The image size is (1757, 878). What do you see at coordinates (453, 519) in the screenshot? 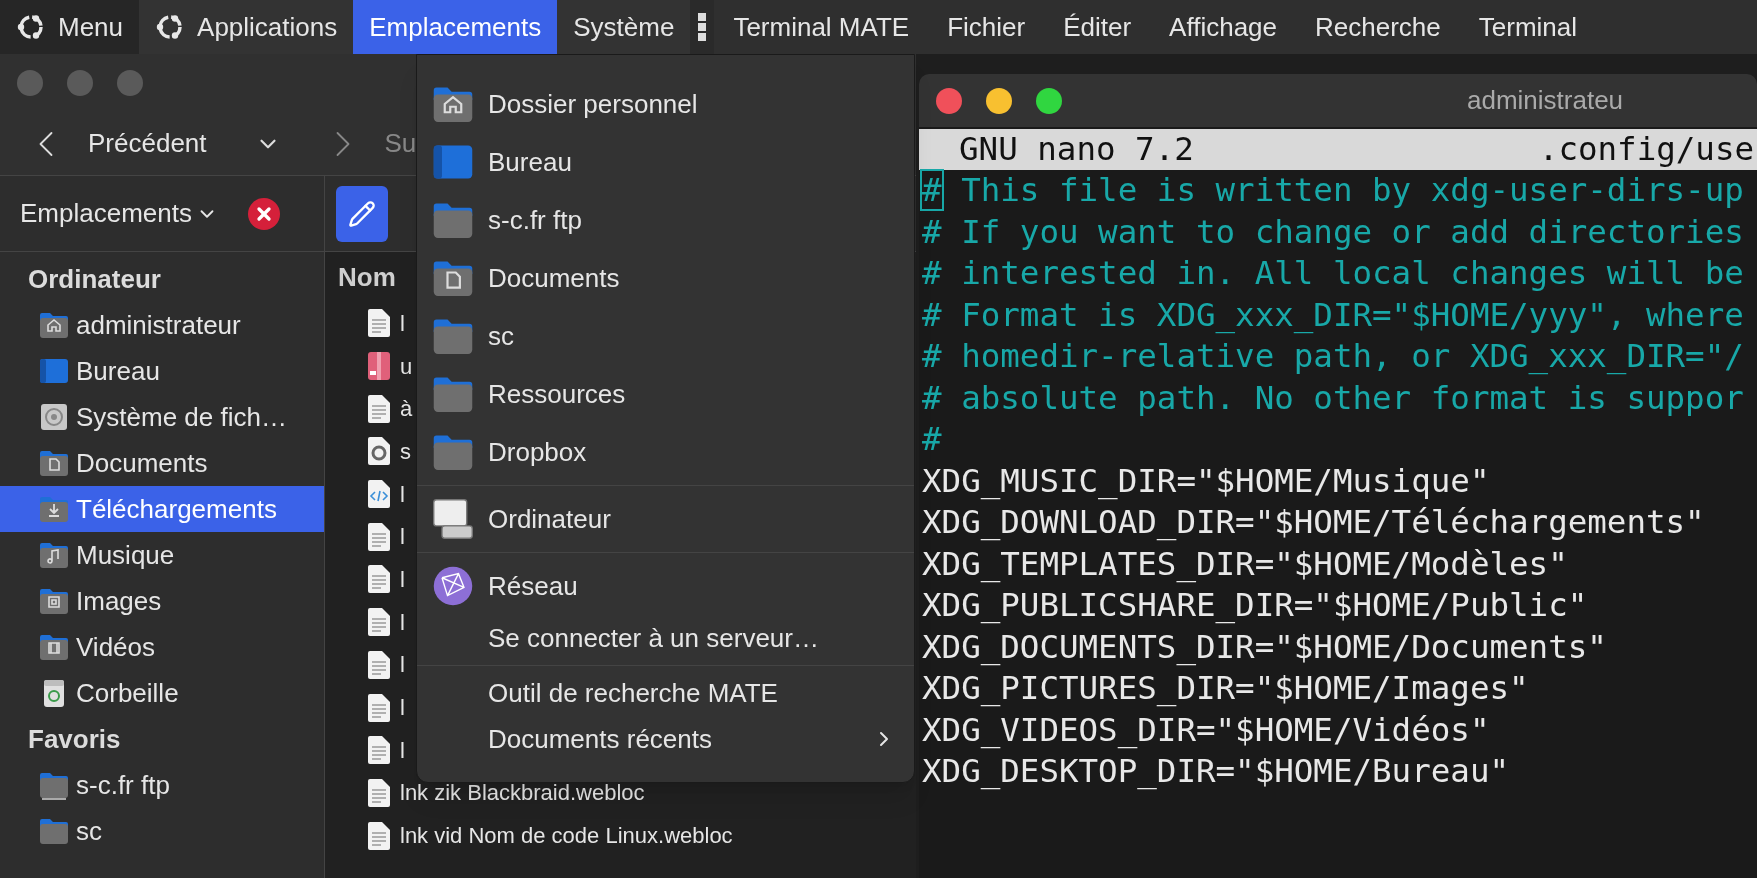
I see `computer-icon` at bounding box center [453, 519].